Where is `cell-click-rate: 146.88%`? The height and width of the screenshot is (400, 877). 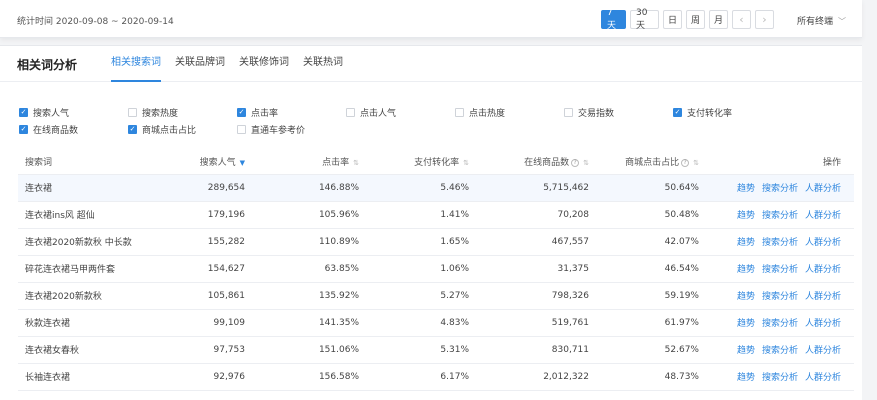
cell-click-rate: 146.88% is located at coordinates (302, 188).